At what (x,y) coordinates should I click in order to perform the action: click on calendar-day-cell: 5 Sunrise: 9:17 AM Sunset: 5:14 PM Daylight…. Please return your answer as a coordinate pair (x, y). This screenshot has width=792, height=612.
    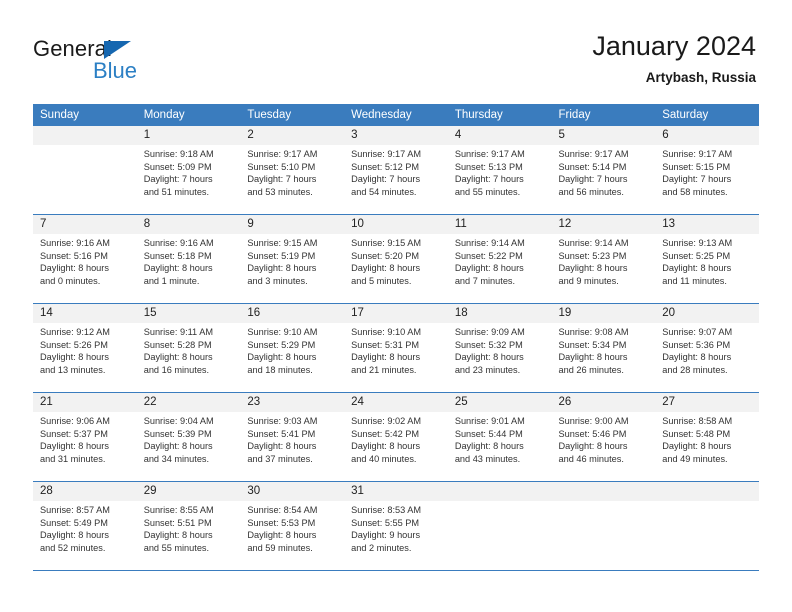
    Looking at the image, I should click on (603, 170).